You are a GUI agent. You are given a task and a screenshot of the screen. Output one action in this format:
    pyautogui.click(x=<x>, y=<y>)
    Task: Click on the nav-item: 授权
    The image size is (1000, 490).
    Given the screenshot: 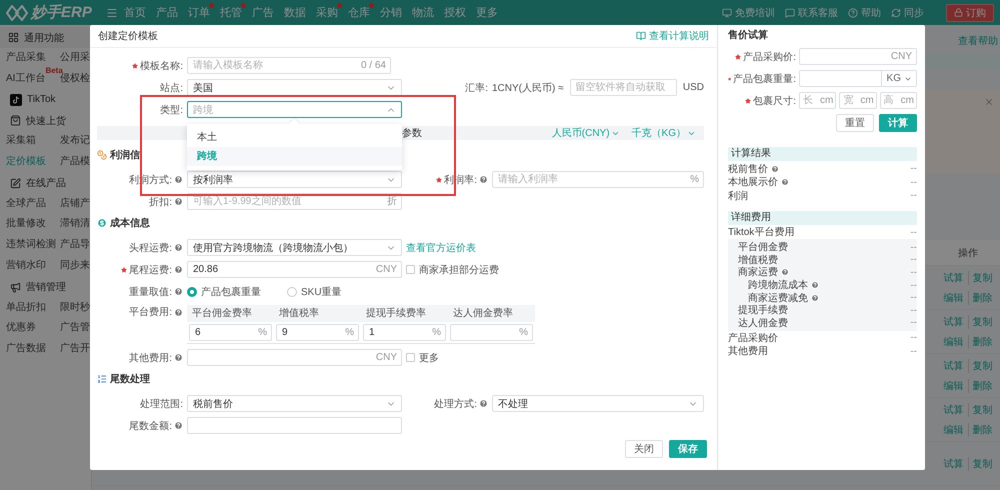 What is the action you would take?
    pyautogui.click(x=455, y=12)
    